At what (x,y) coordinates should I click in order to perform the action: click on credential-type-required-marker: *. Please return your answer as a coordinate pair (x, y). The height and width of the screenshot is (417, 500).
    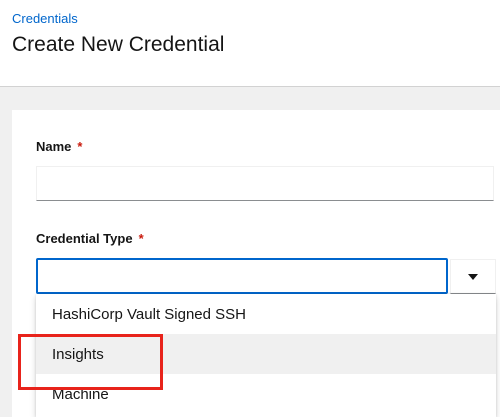
    Looking at the image, I should click on (141, 238).